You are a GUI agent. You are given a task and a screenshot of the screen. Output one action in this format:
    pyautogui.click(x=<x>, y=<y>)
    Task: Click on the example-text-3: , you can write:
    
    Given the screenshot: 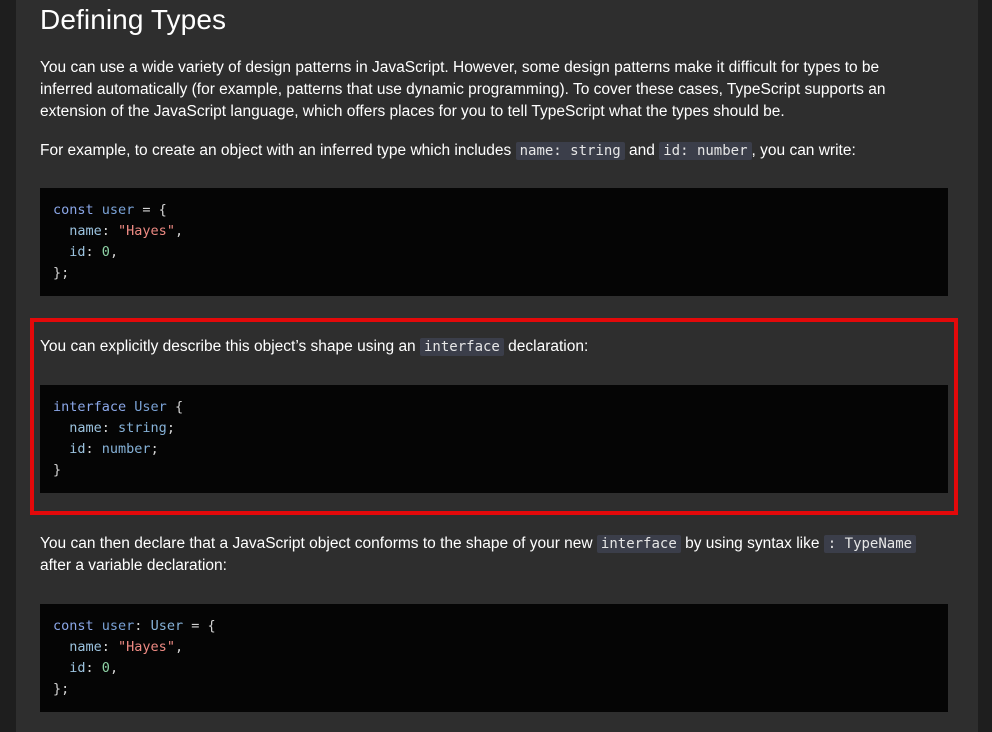 What is the action you would take?
    pyautogui.click(x=803, y=150)
    